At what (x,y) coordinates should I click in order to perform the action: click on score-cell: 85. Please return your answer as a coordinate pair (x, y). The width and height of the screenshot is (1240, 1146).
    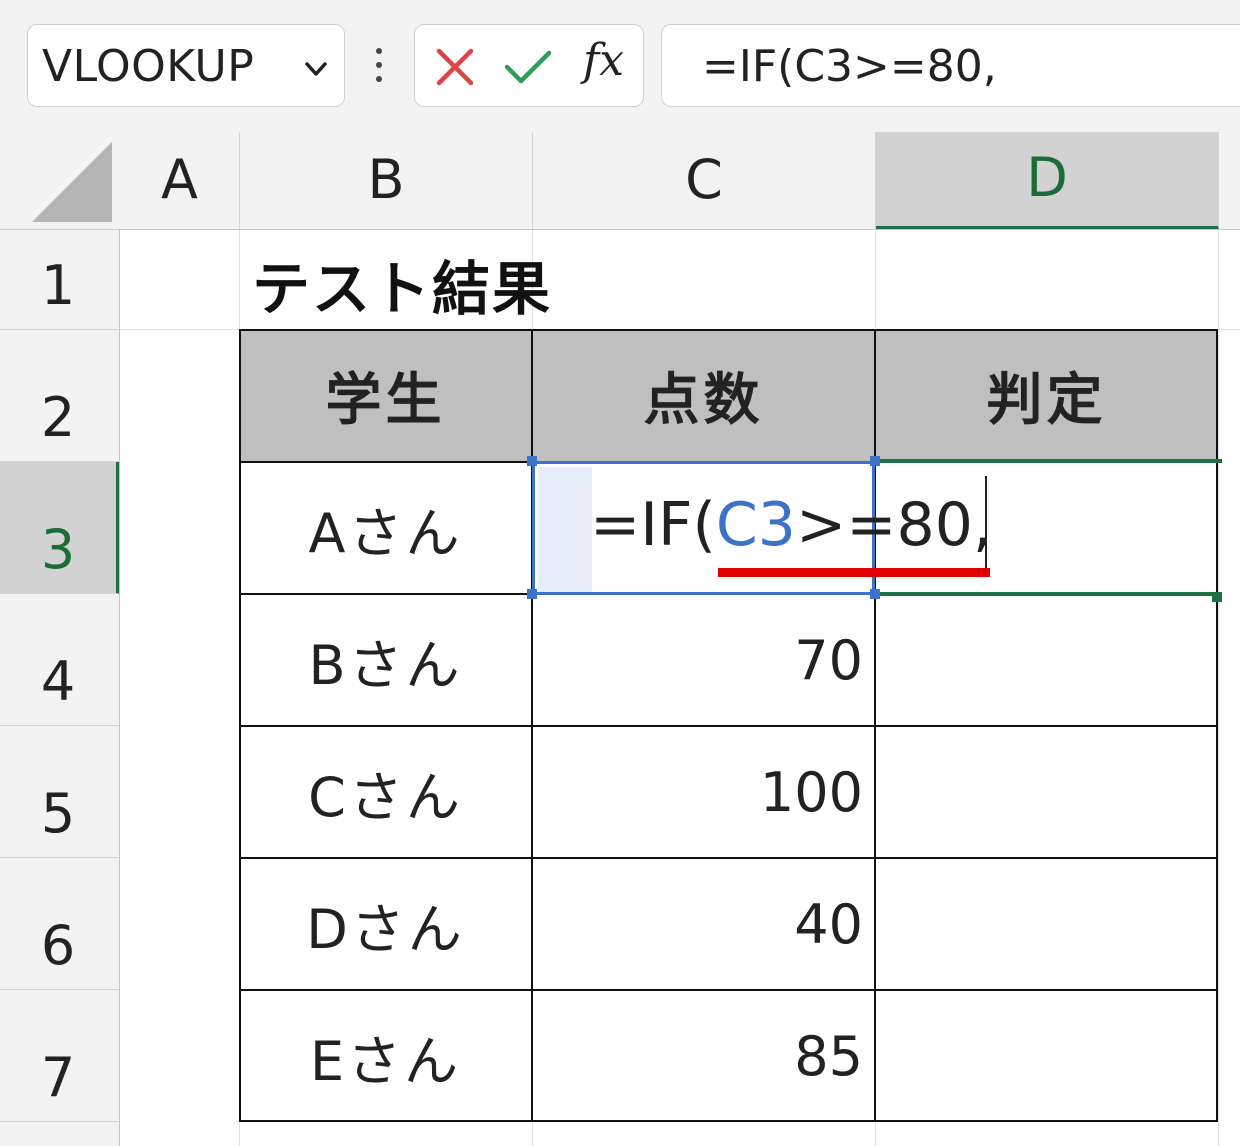
    Looking at the image, I should click on (703, 1056).